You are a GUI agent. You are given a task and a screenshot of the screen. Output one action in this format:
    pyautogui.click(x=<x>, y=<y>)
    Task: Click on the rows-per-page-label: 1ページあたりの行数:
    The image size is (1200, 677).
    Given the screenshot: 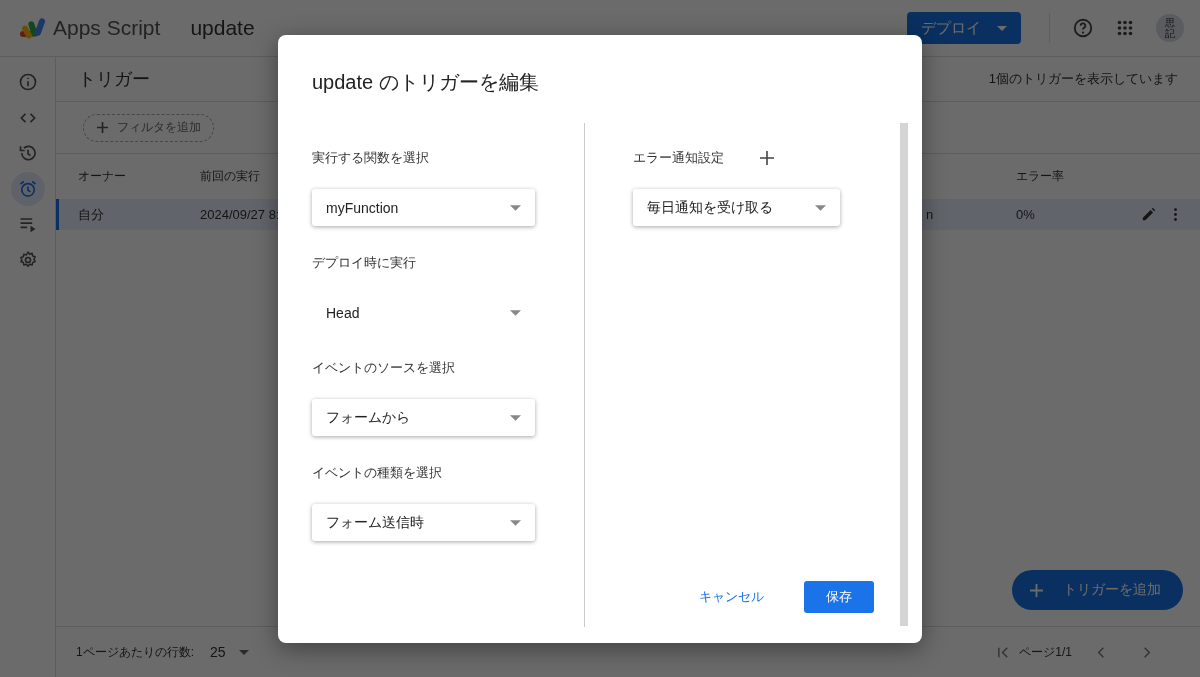 What is the action you would take?
    pyautogui.click(x=135, y=652)
    